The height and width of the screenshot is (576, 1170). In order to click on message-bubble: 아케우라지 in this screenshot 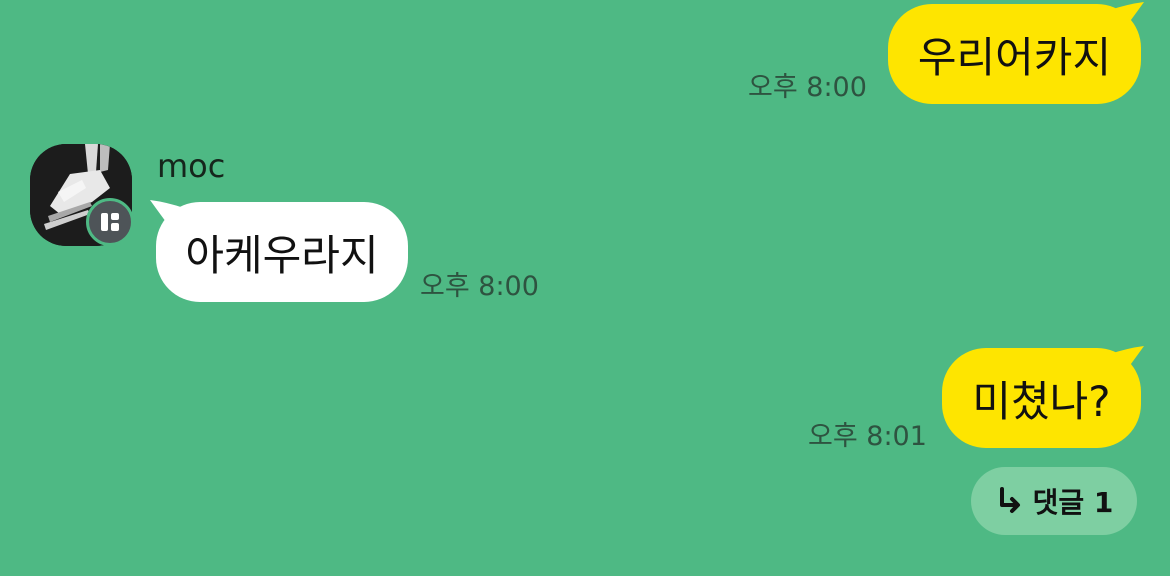, I will do `click(282, 252)`.